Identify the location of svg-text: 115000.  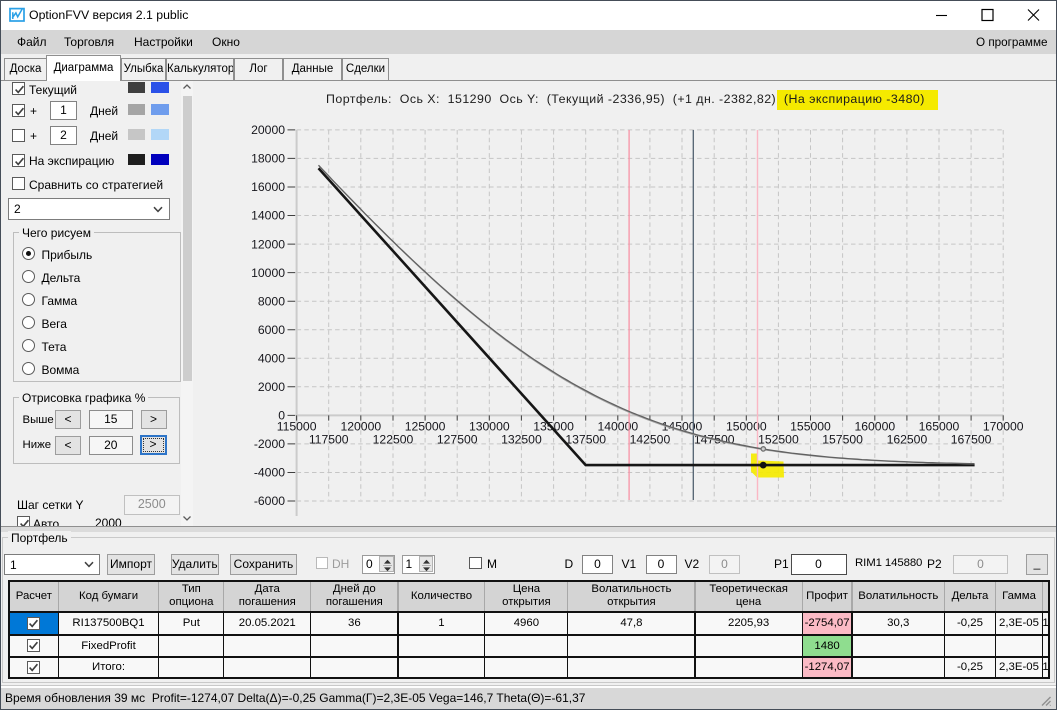
(297, 427).